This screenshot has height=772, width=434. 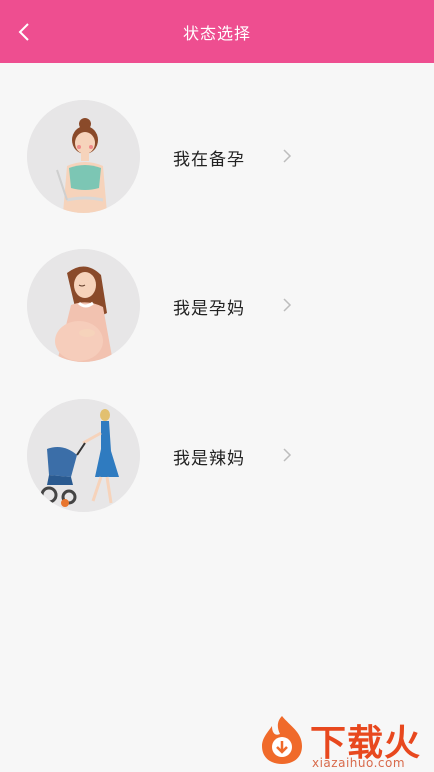 What do you see at coordinates (343, 742) in the screenshot?
I see `watermark: 下载火 xiazaihuo.com` at bounding box center [343, 742].